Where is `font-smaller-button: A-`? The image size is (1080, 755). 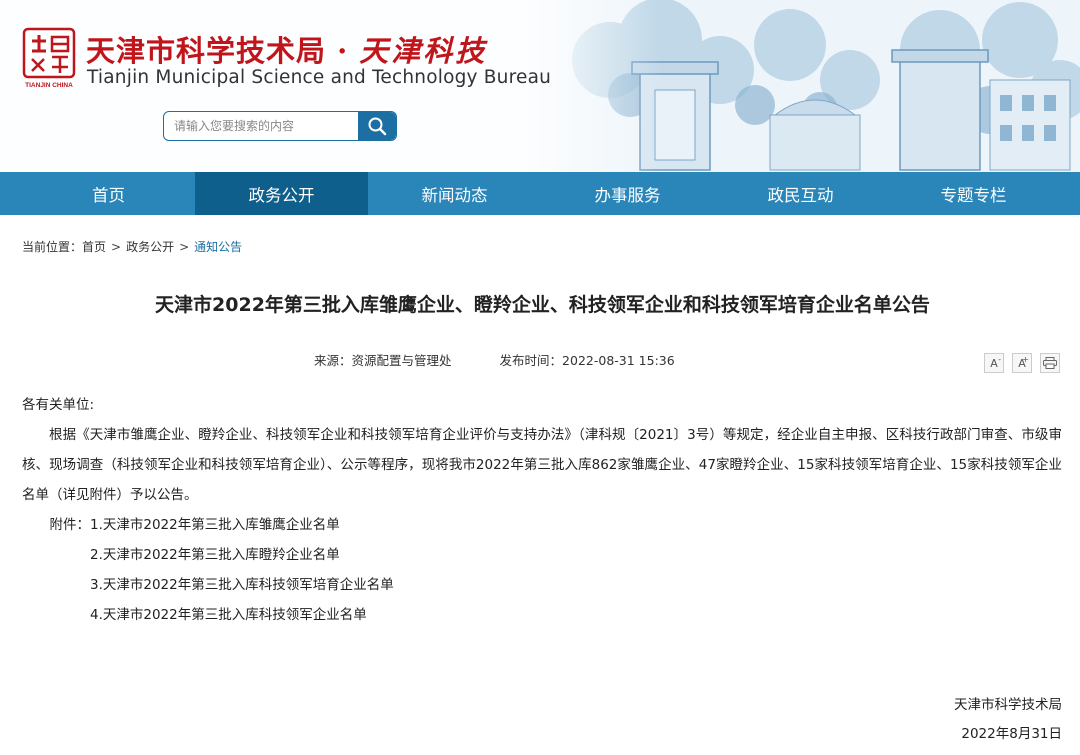 font-smaller-button: A- is located at coordinates (994, 363).